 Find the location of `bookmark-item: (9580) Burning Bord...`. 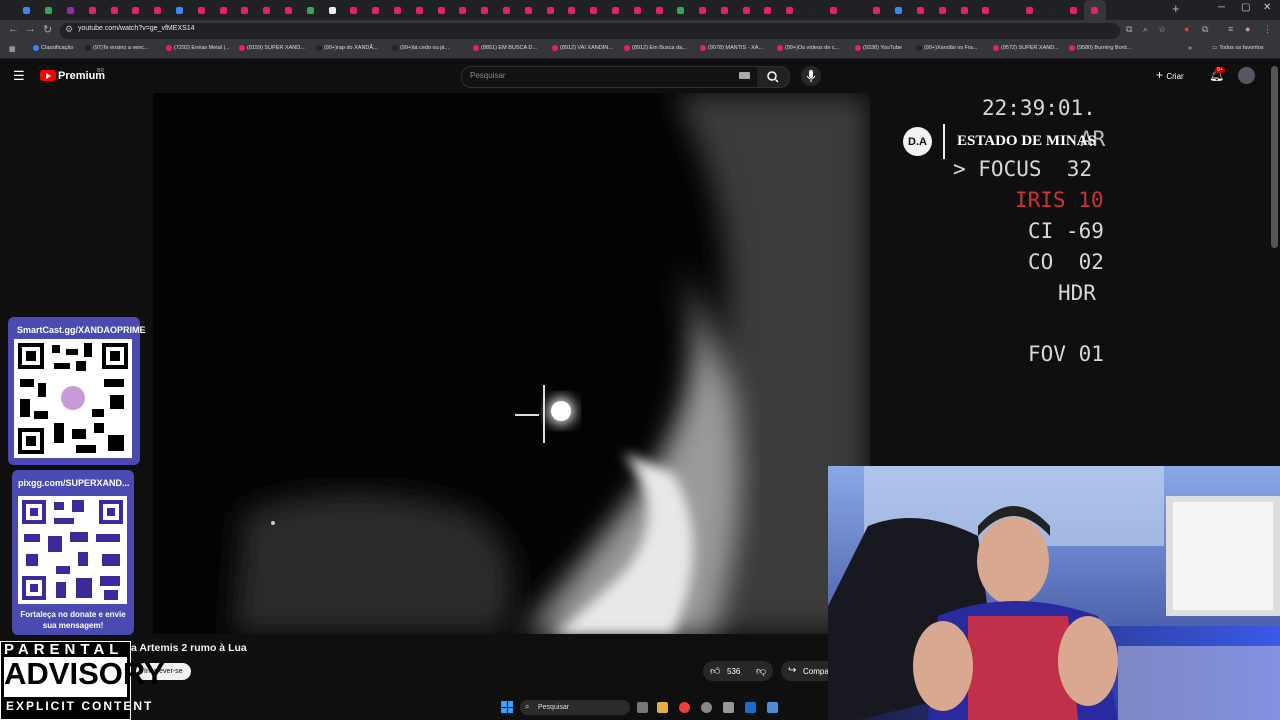

bookmark-item: (9580) Burning Bord... is located at coordinates (1100, 48).